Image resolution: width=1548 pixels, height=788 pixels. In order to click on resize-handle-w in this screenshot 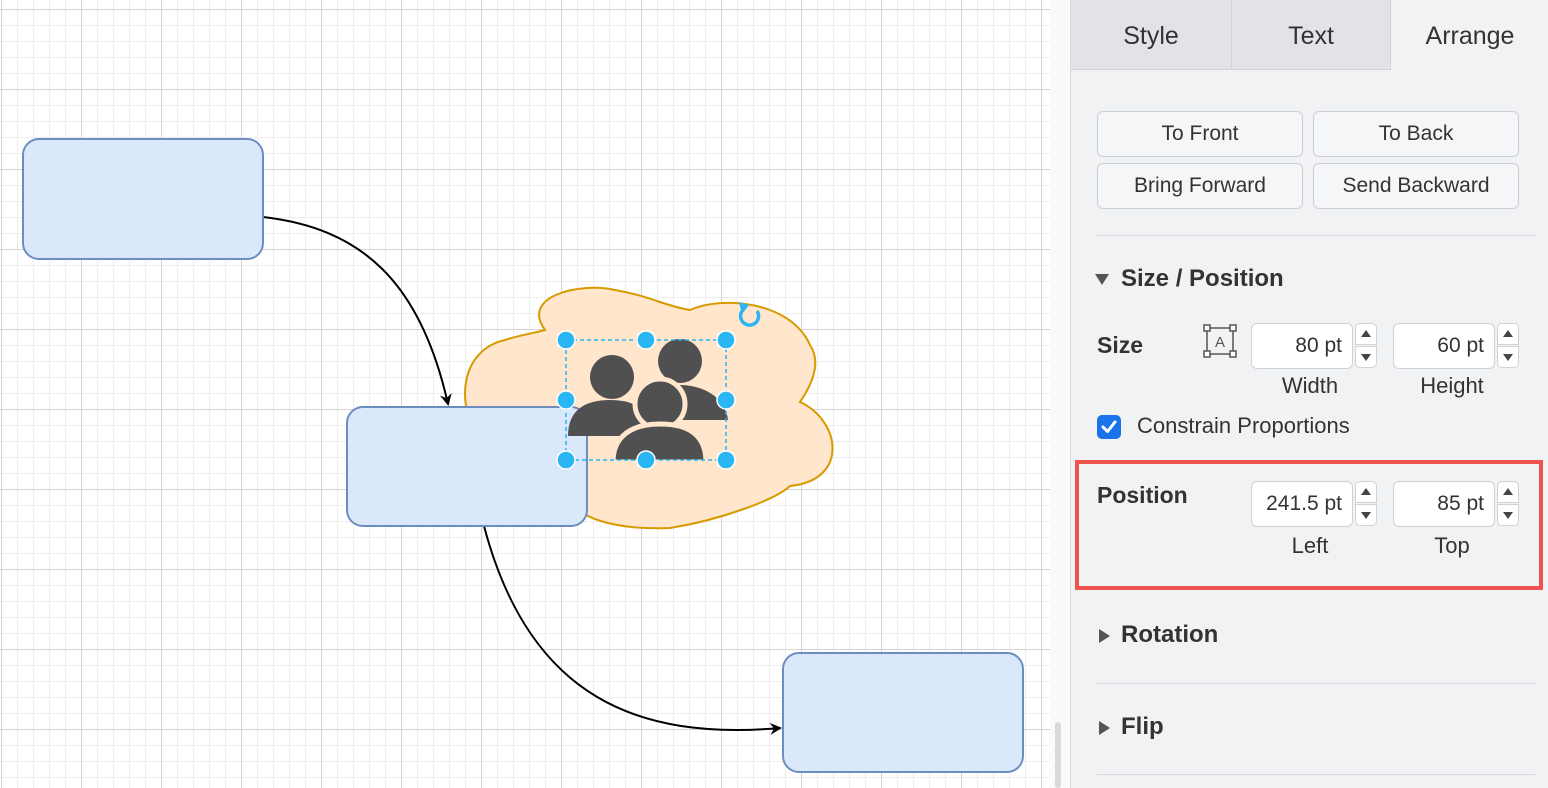, I will do `click(566, 400)`.